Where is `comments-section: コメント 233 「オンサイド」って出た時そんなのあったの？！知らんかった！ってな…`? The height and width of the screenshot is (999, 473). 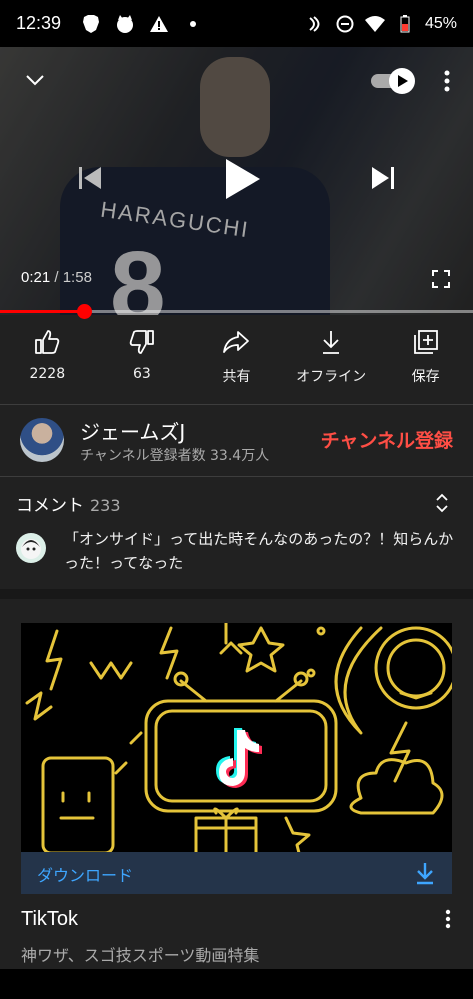
comments-section: コメント 233 「オンサイド」って出た時そんなのあったの？！知らんかった！ってな… is located at coordinates (236, 533).